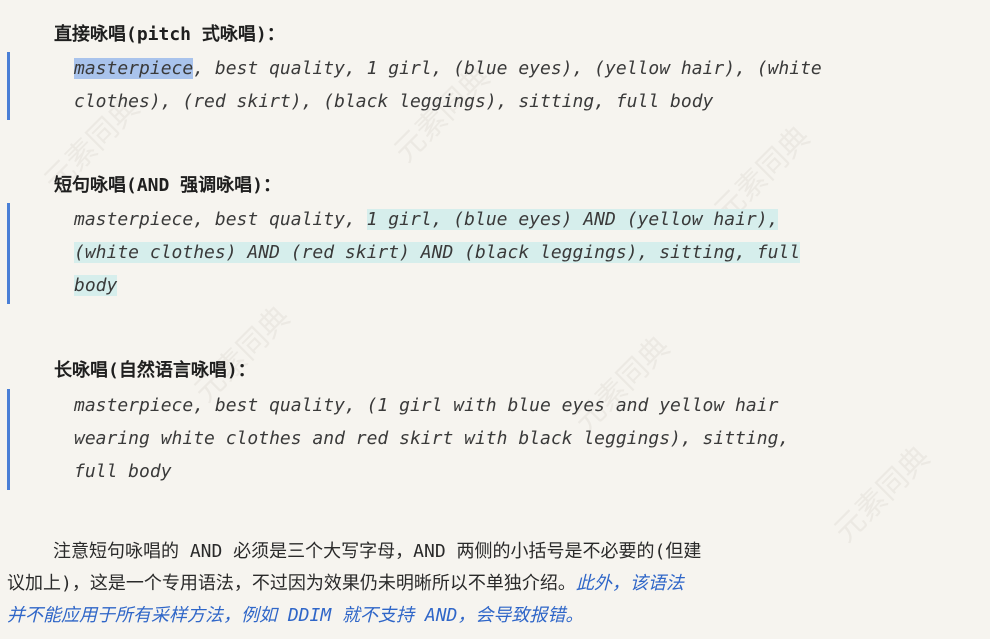 The height and width of the screenshot is (639, 990). Describe the element at coordinates (220, 219) in the screenshot. I see `code-text: masterpiece, best quality,` at that location.